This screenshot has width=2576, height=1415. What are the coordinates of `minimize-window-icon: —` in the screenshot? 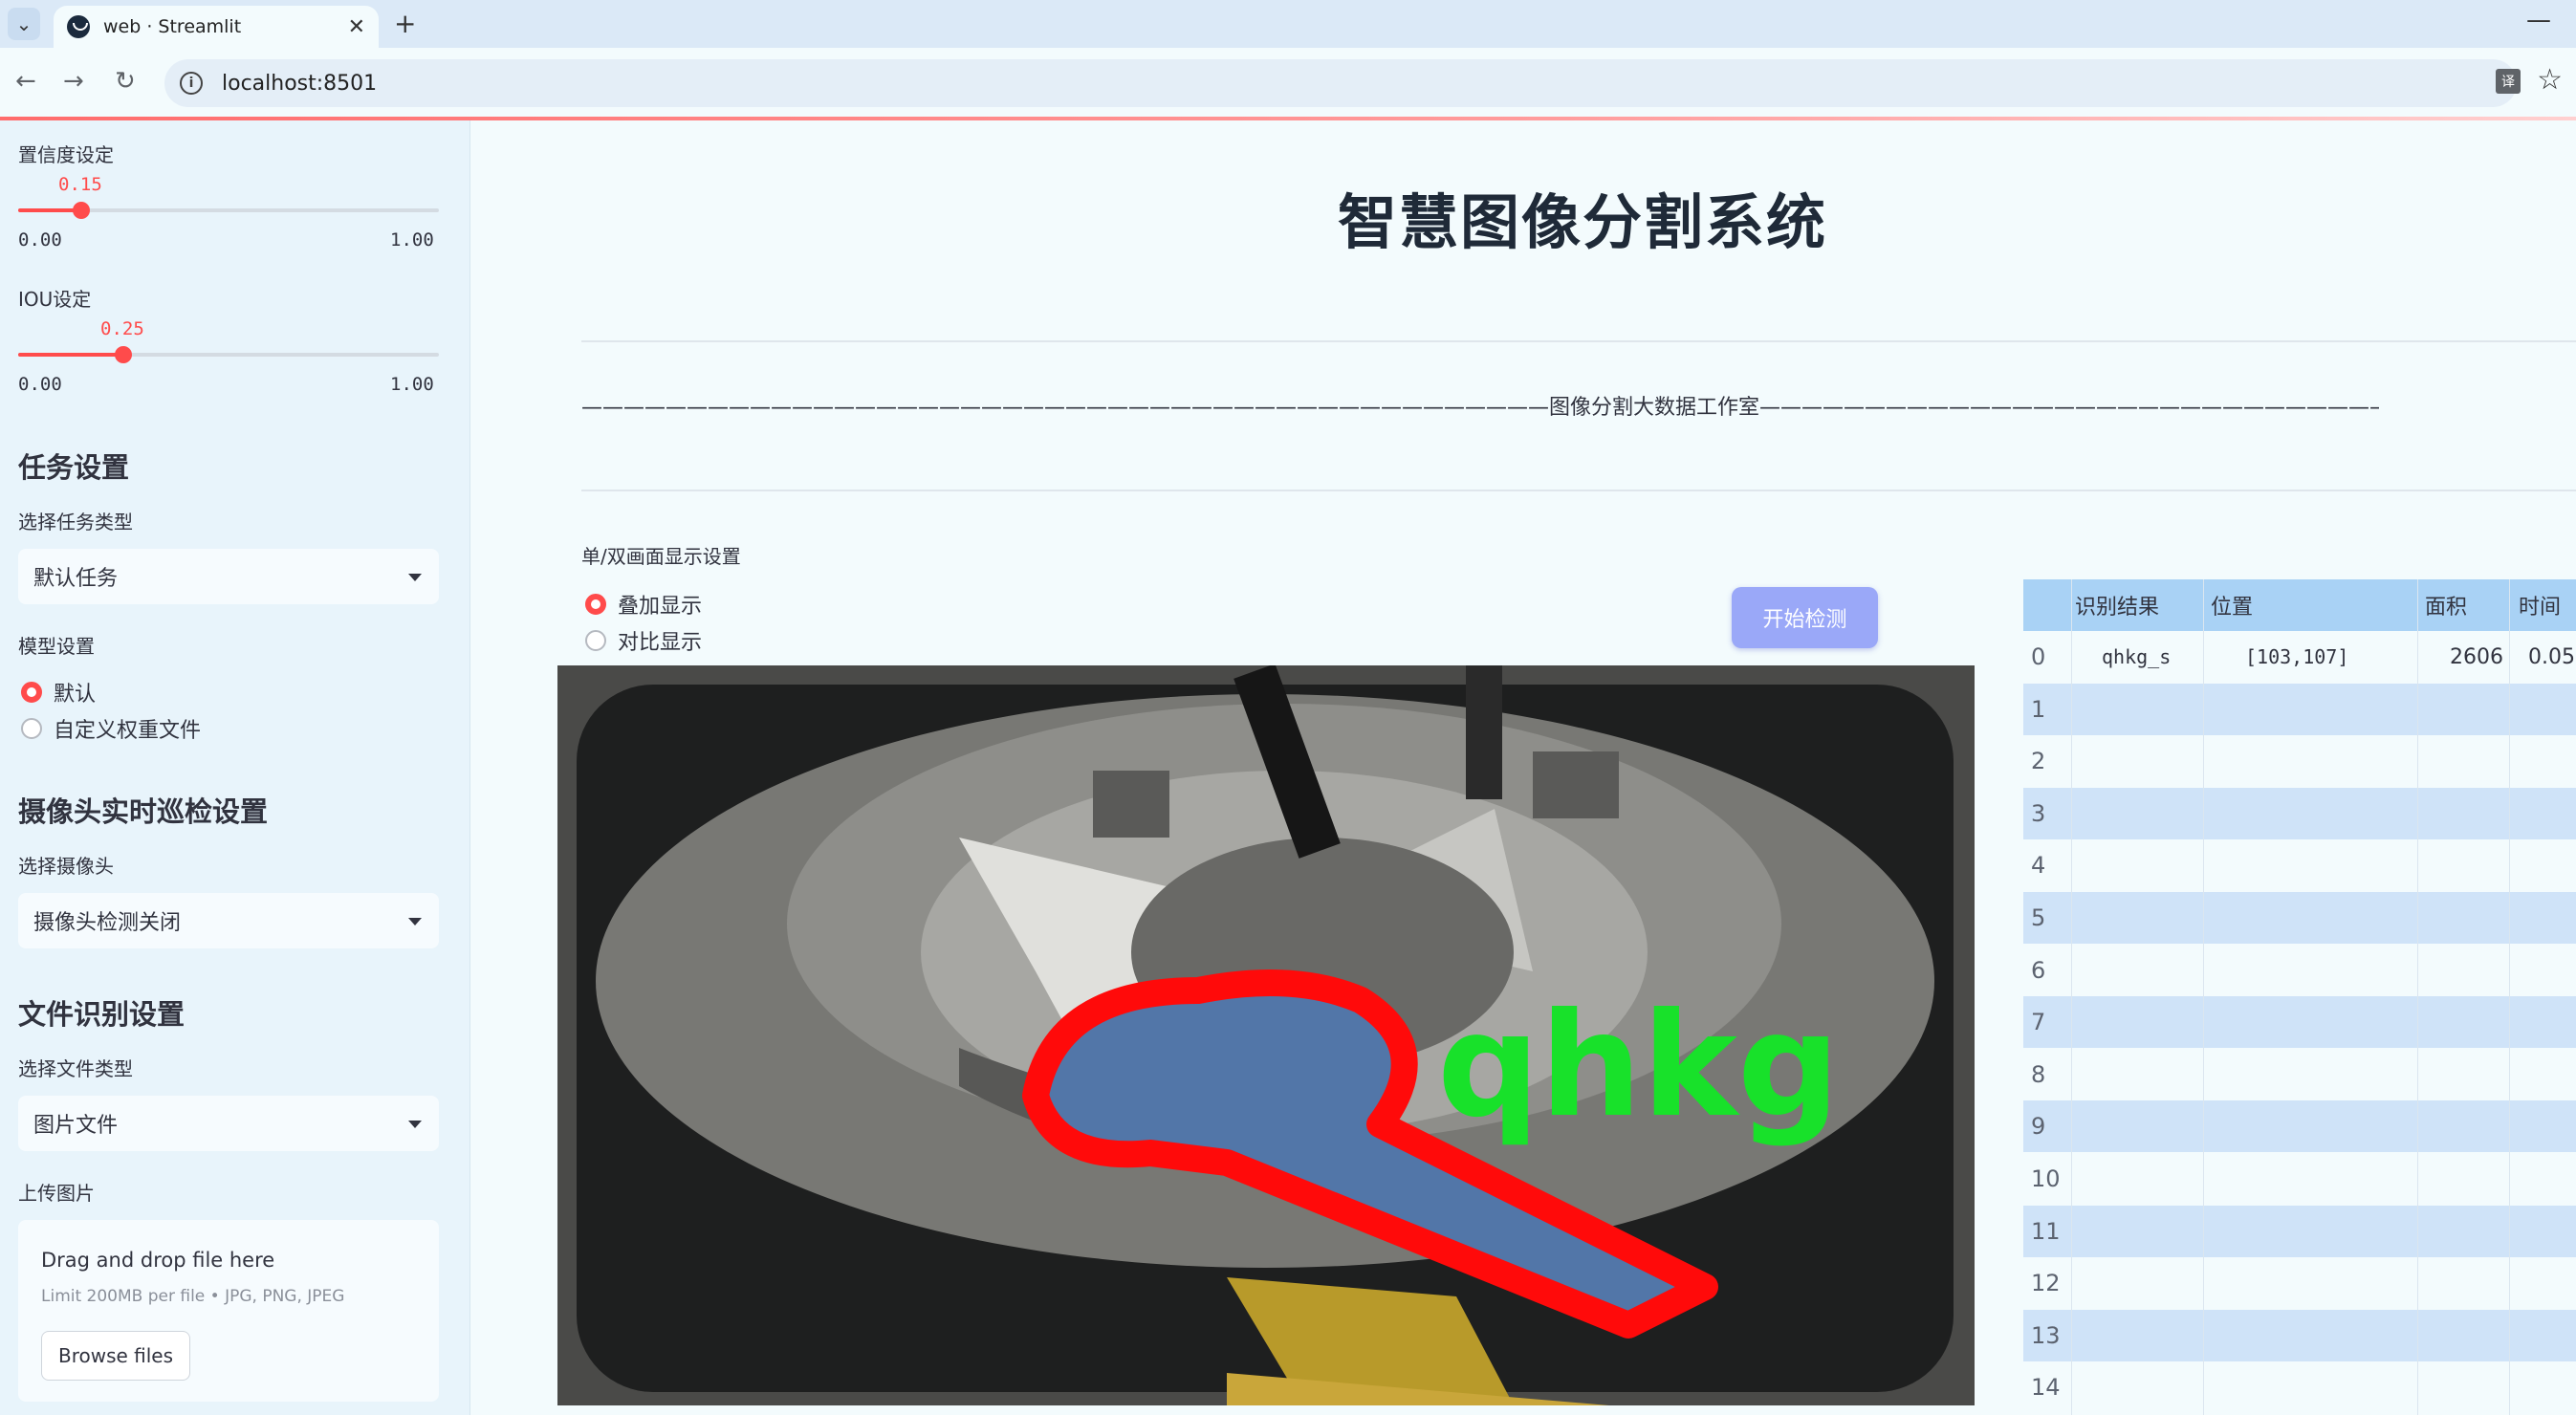 It's located at (2538, 20).